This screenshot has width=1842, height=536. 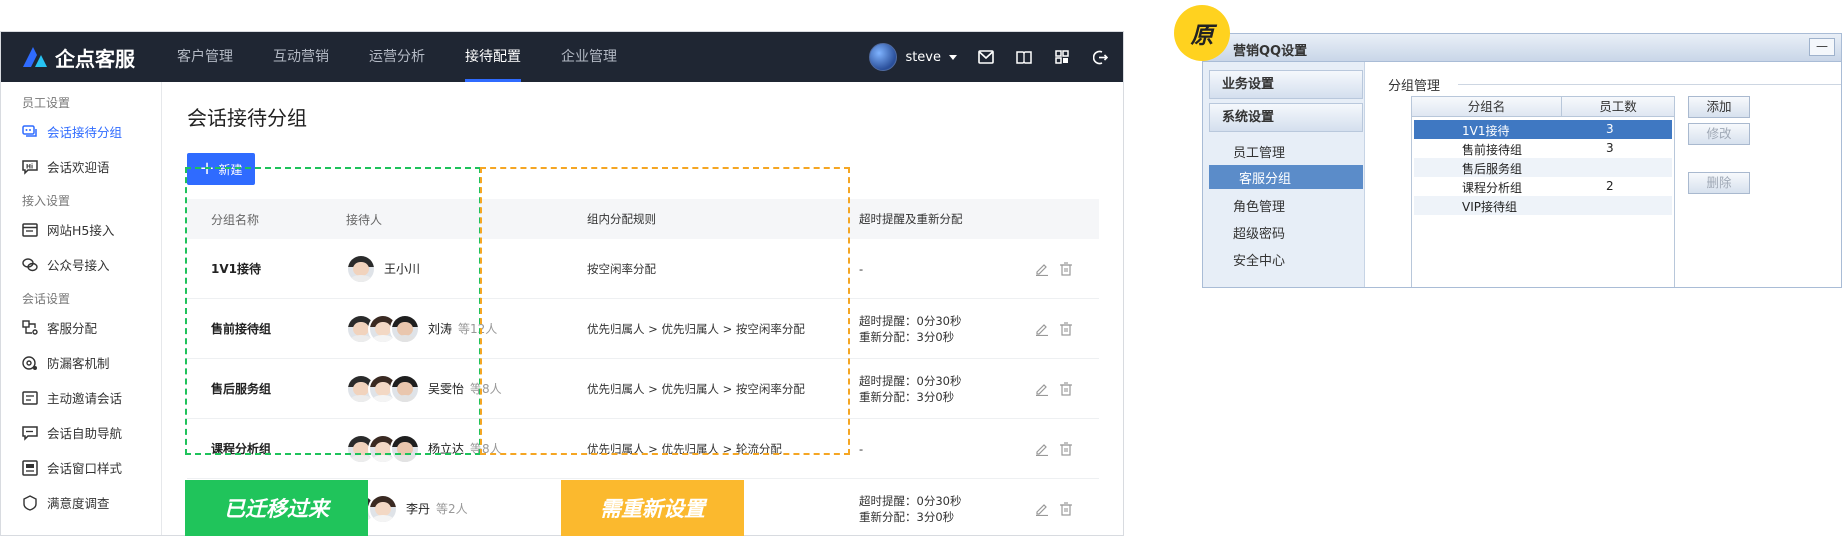 I want to click on group-name-cell: 售后服务组, so click(x=241, y=389).